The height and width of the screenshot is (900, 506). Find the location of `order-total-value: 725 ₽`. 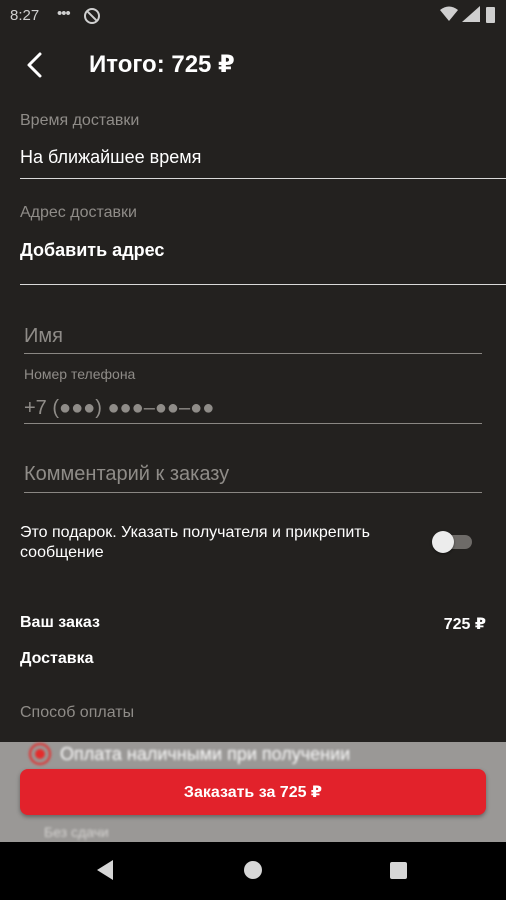

order-total-value: 725 ₽ is located at coordinates (464, 624).